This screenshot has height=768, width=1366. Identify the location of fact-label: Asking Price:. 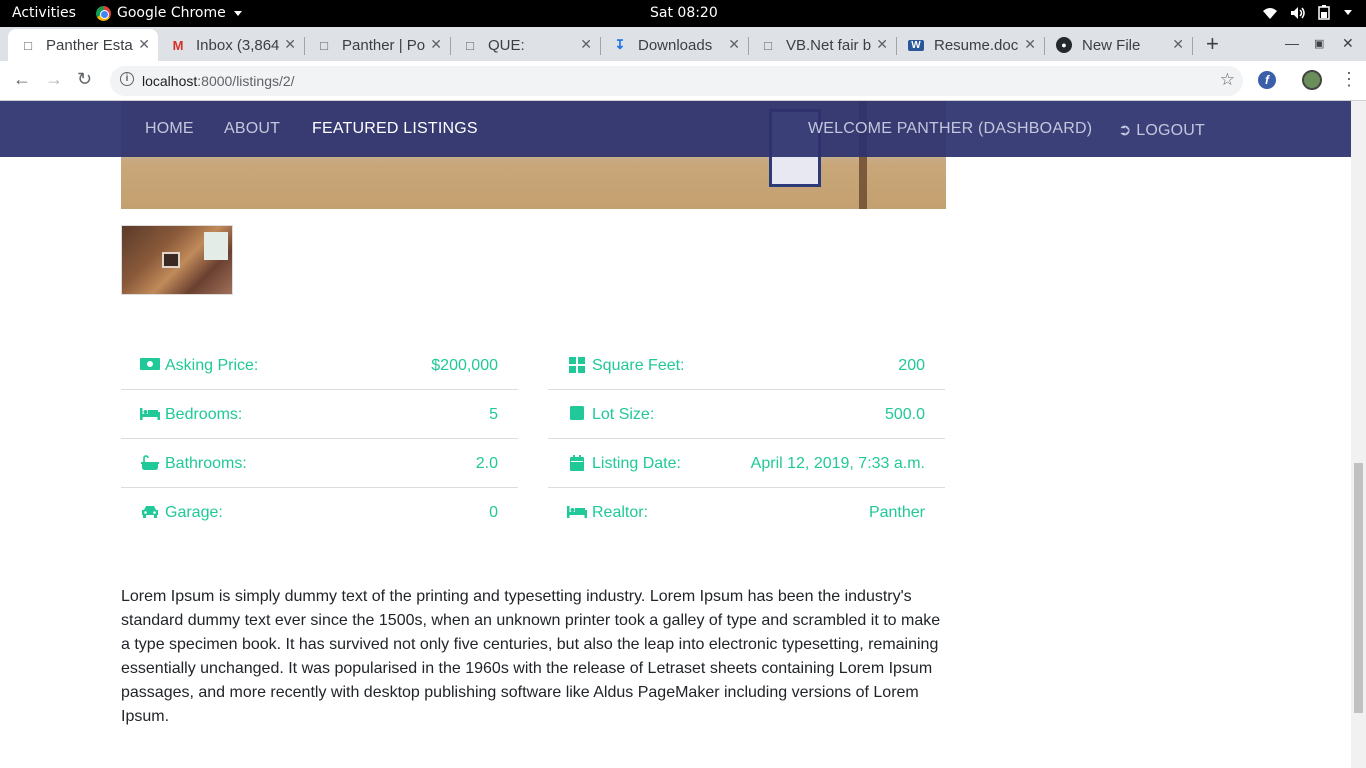
(212, 365).